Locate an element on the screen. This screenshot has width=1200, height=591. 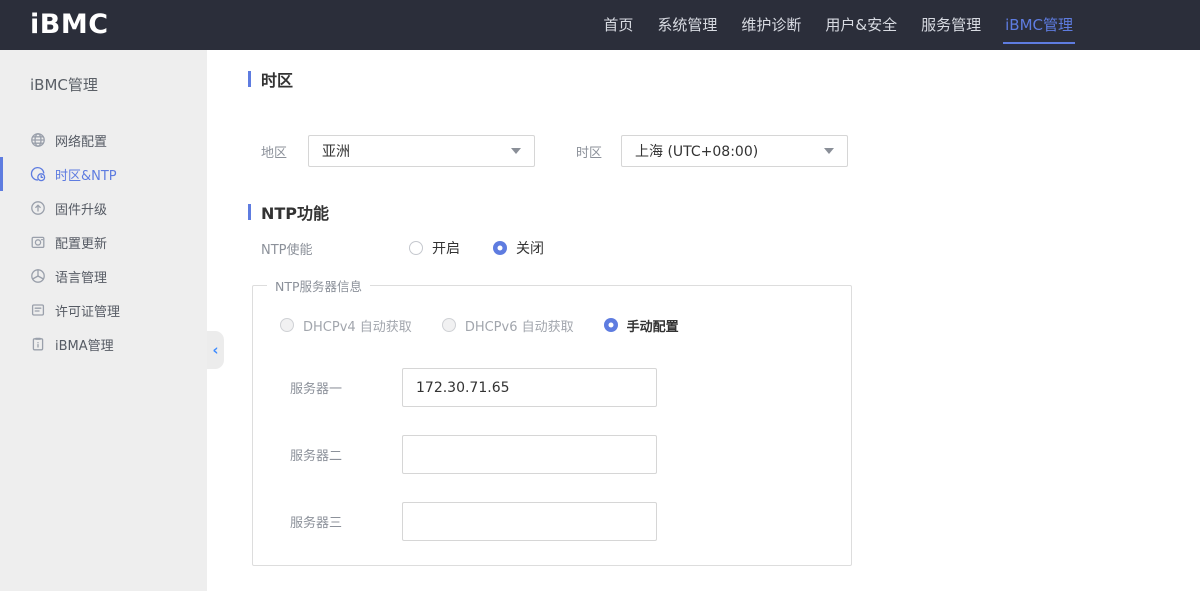
timezone-clock-icon is located at coordinates (38, 174).